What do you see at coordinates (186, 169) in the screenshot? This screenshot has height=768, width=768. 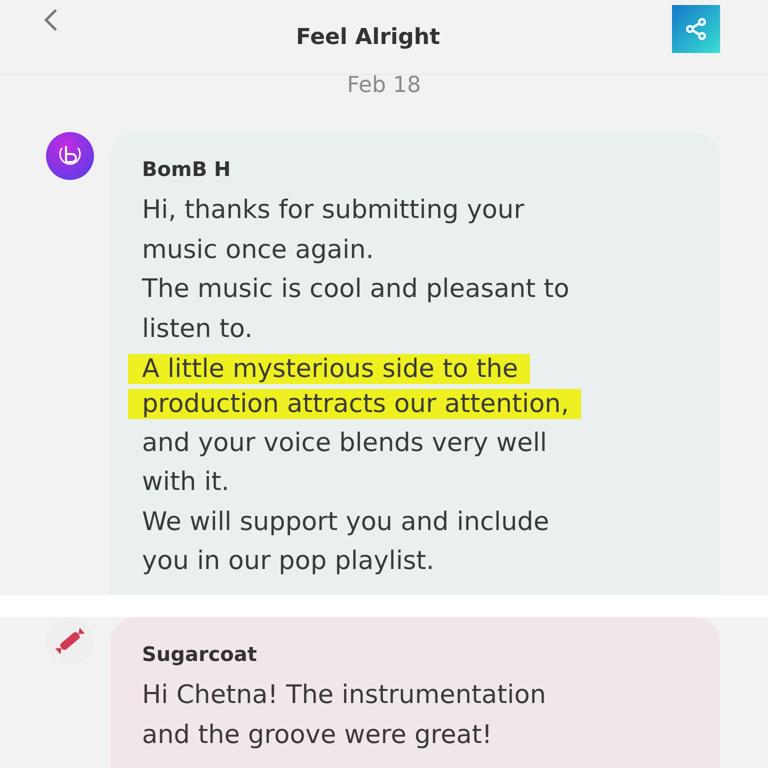 I see `sender-name: BomB H` at bounding box center [186, 169].